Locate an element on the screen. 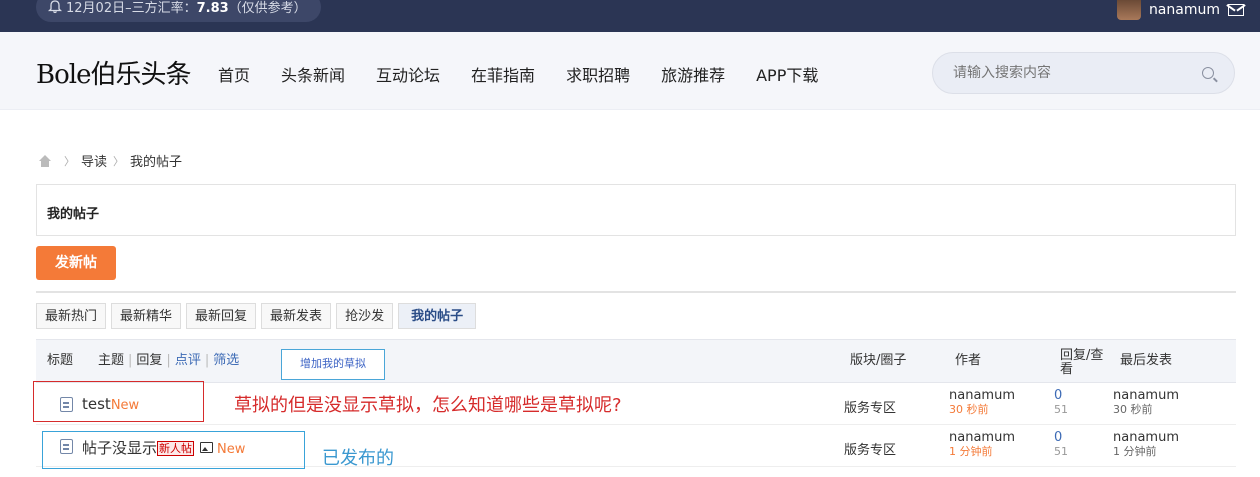 The height and width of the screenshot is (477, 1260). avatar is located at coordinates (1128, 10).